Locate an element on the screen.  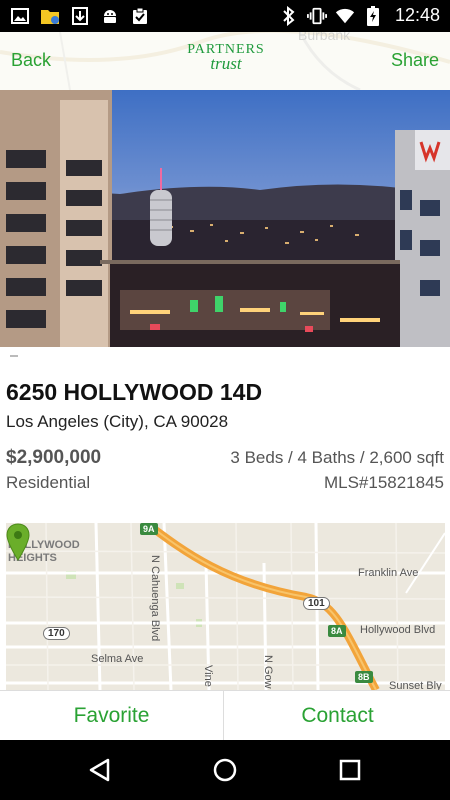
action-bar: Favorite Contact is located at coordinates (225, 715).